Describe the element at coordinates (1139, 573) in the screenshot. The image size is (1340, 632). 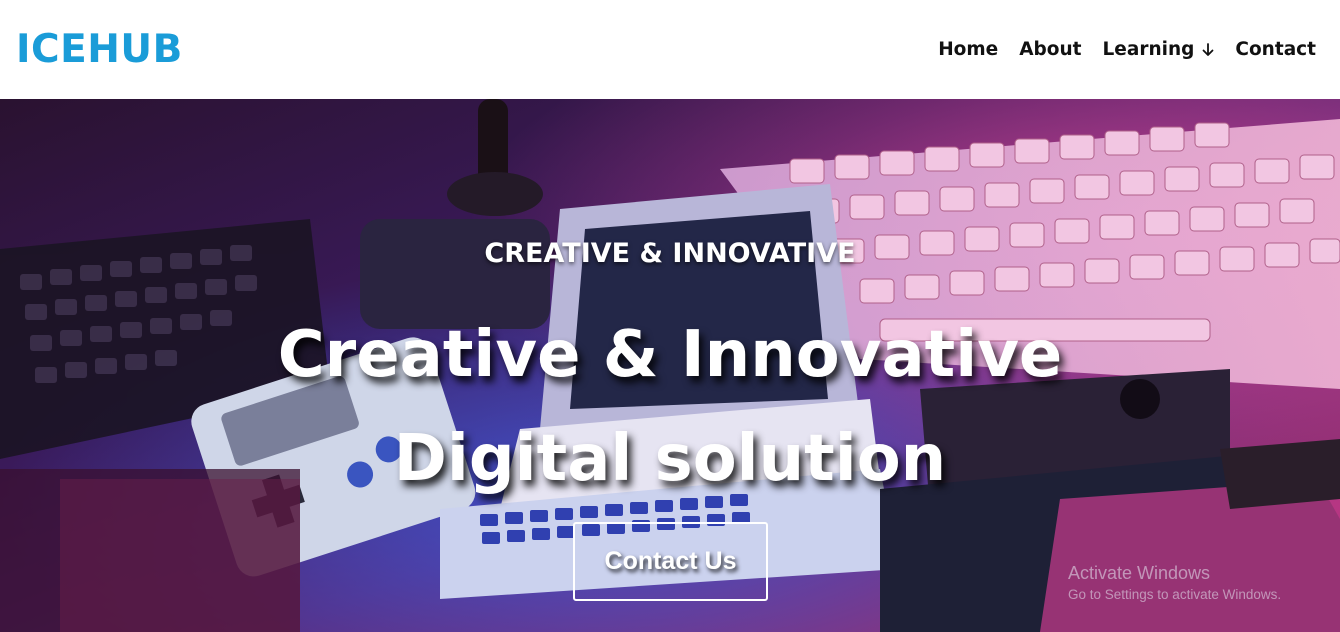
I see `watermark-title: Activate Windows` at that location.